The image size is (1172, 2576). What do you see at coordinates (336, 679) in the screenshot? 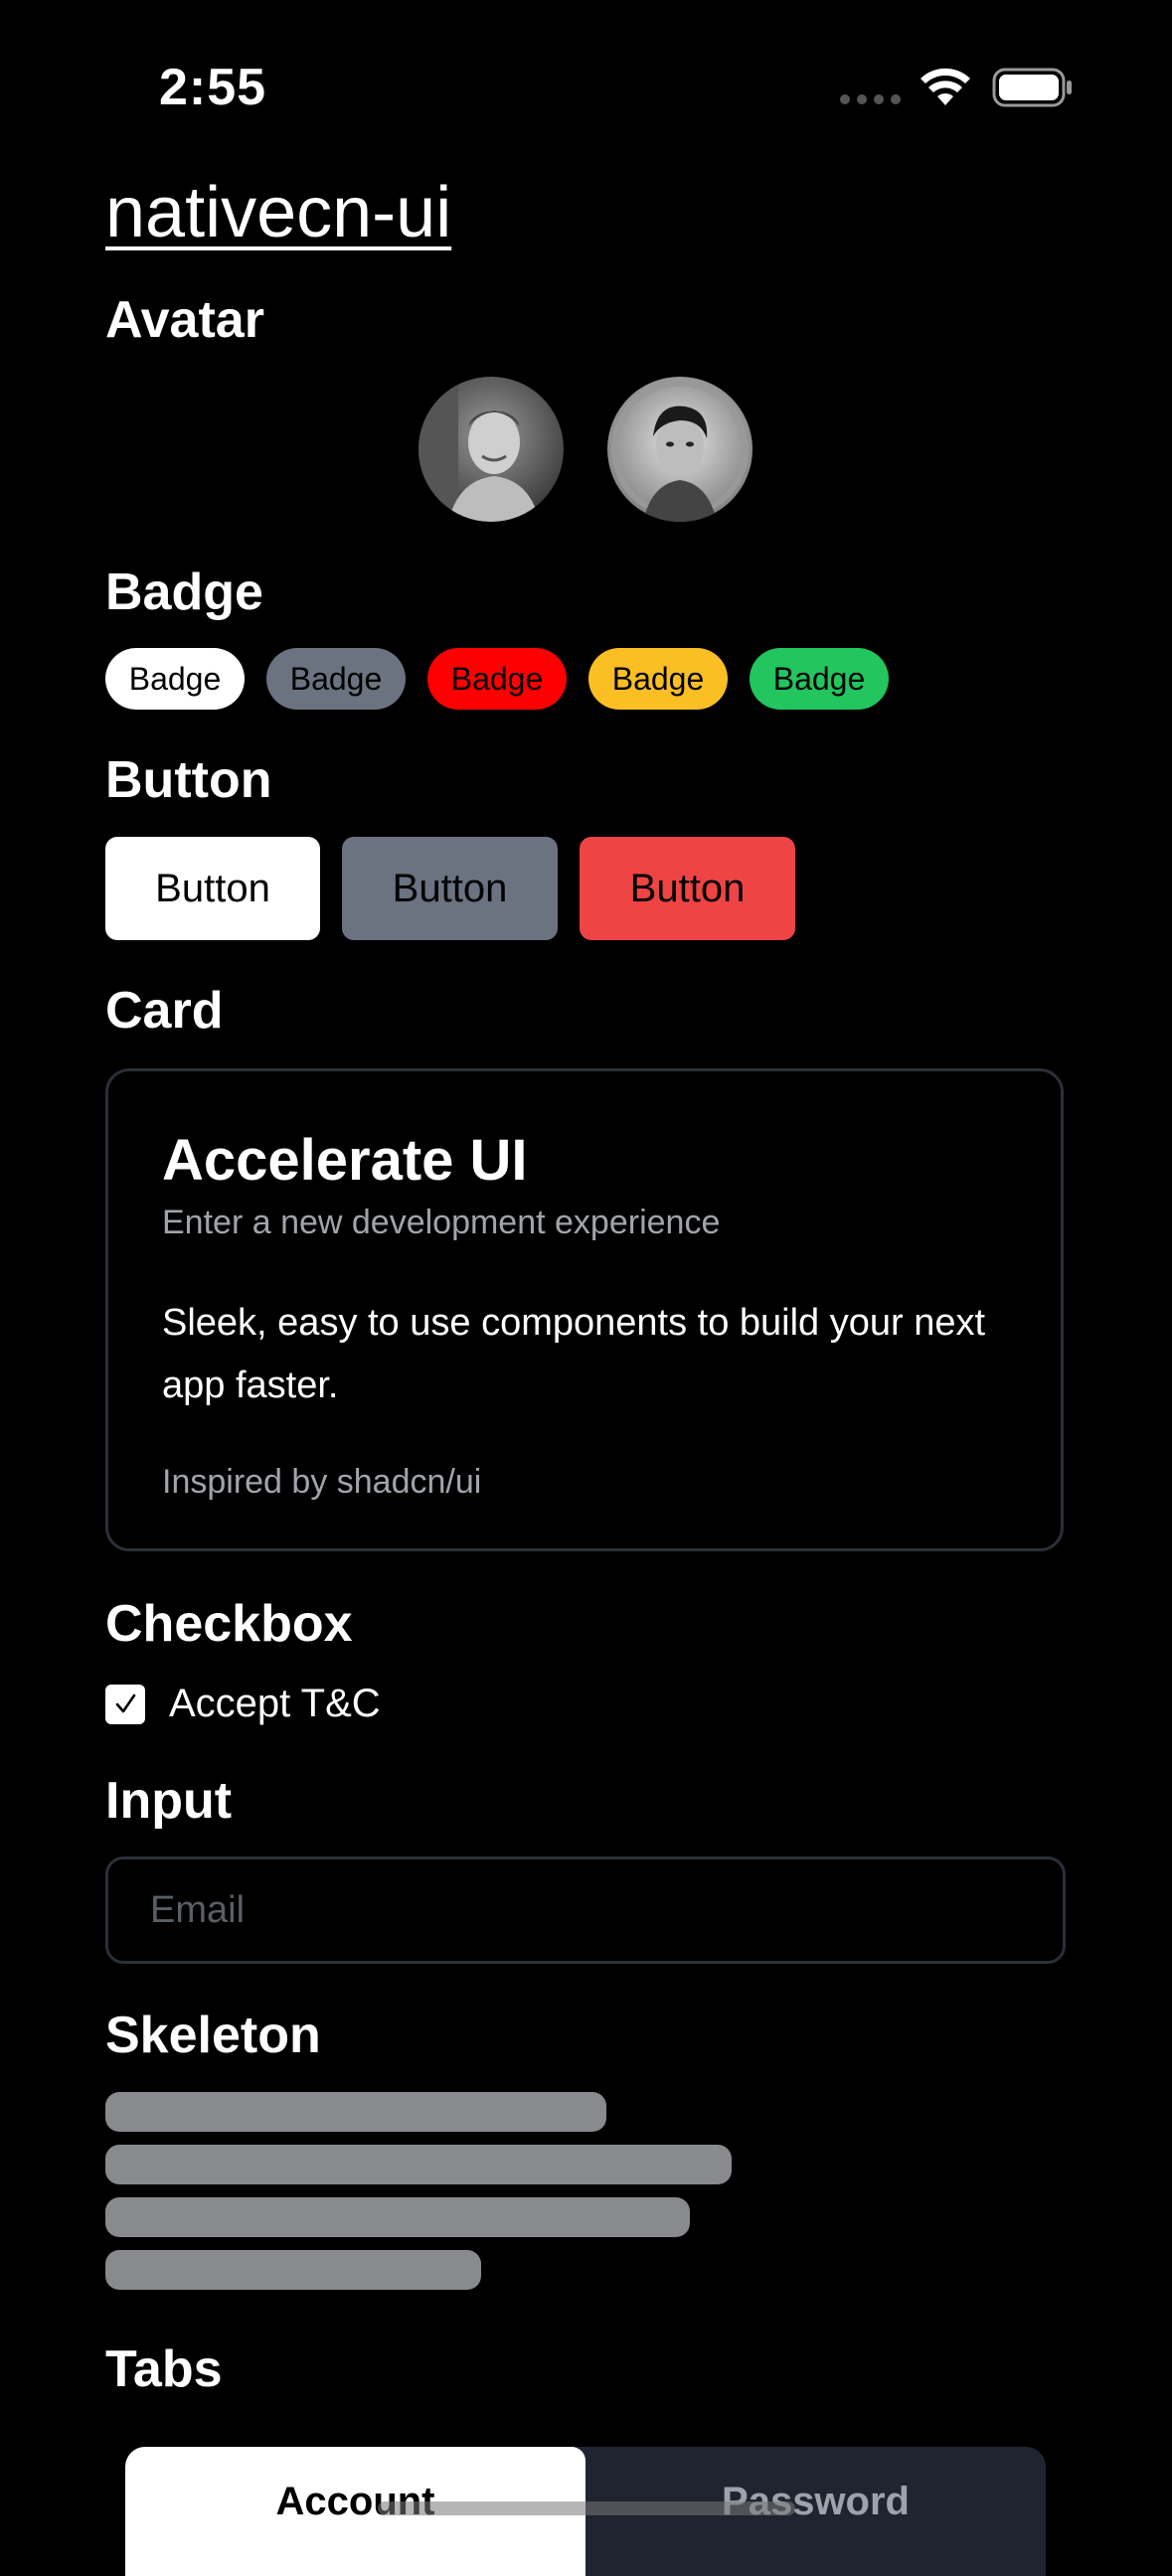
I see `badge-secondary: Badge` at bounding box center [336, 679].